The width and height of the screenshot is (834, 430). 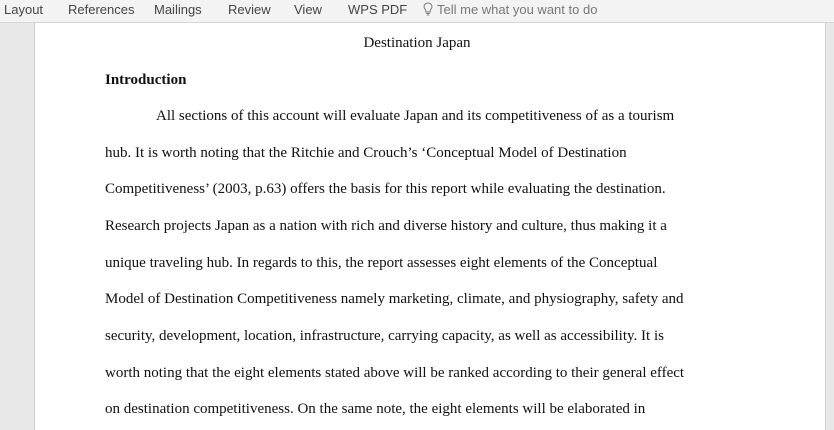 I want to click on document-title: Destination Japan, so click(x=417, y=43).